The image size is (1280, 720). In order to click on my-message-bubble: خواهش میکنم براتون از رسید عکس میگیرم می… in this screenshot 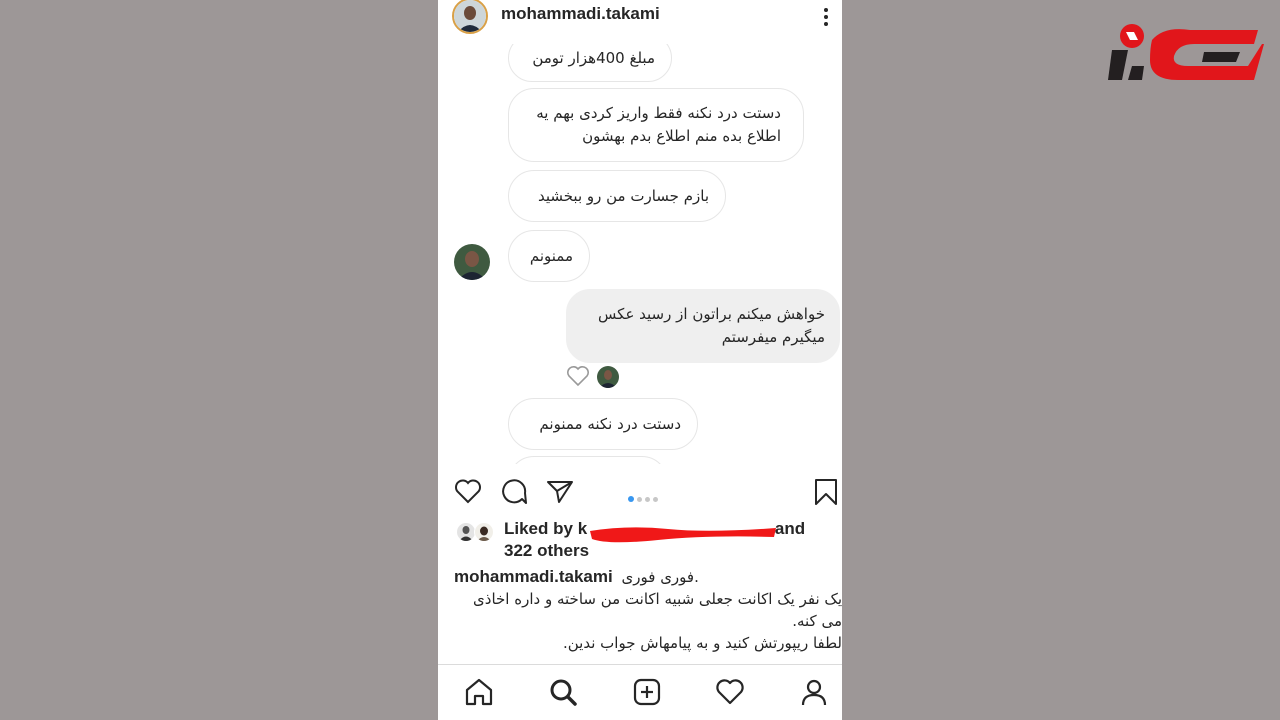, I will do `click(703, 326)`.